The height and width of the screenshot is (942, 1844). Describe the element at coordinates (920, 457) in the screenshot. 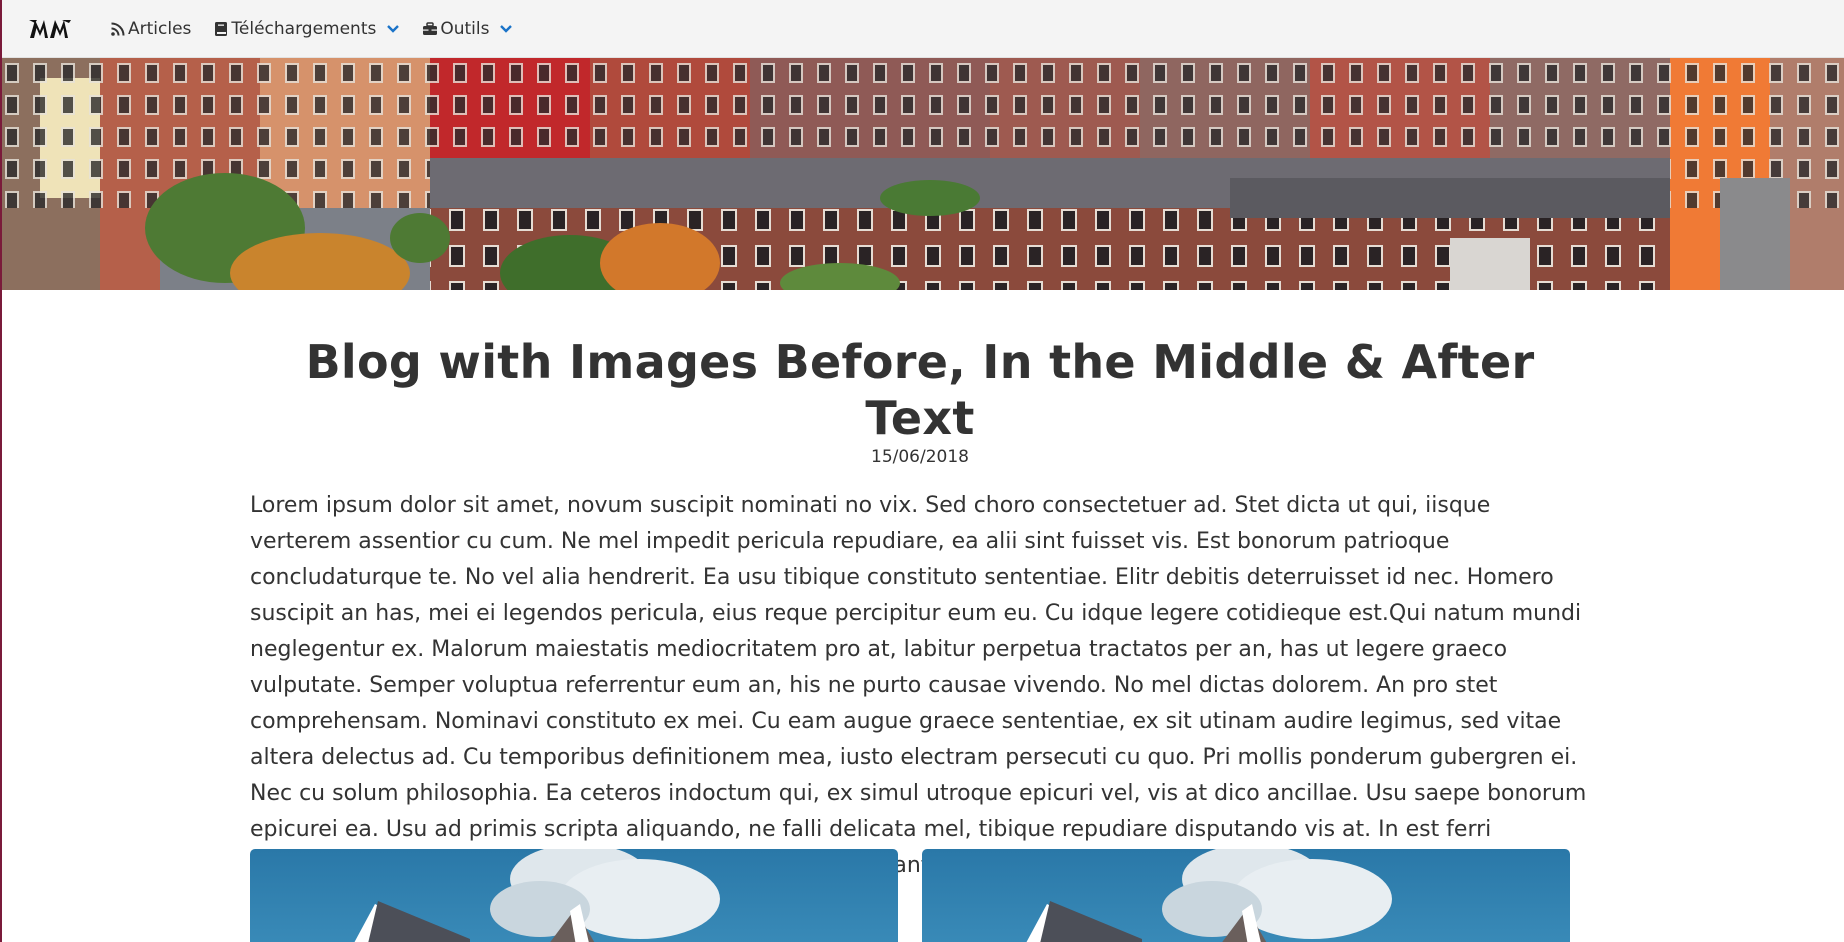

I see `article-date: 15/06/2018` at that location.